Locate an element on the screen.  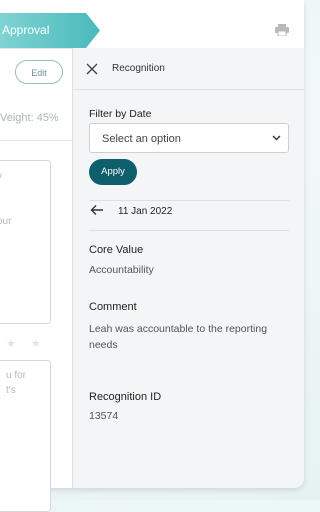
textarea-text: u for is located at coordinates (16, 375).